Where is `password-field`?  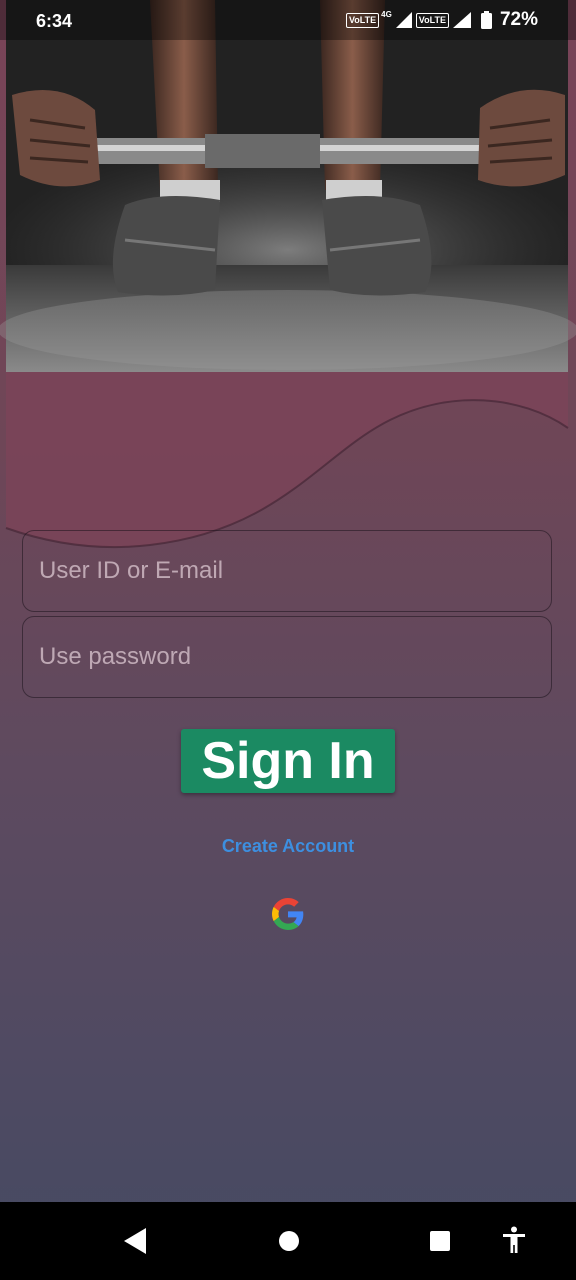 password-field is located at coordinates (287, 657).